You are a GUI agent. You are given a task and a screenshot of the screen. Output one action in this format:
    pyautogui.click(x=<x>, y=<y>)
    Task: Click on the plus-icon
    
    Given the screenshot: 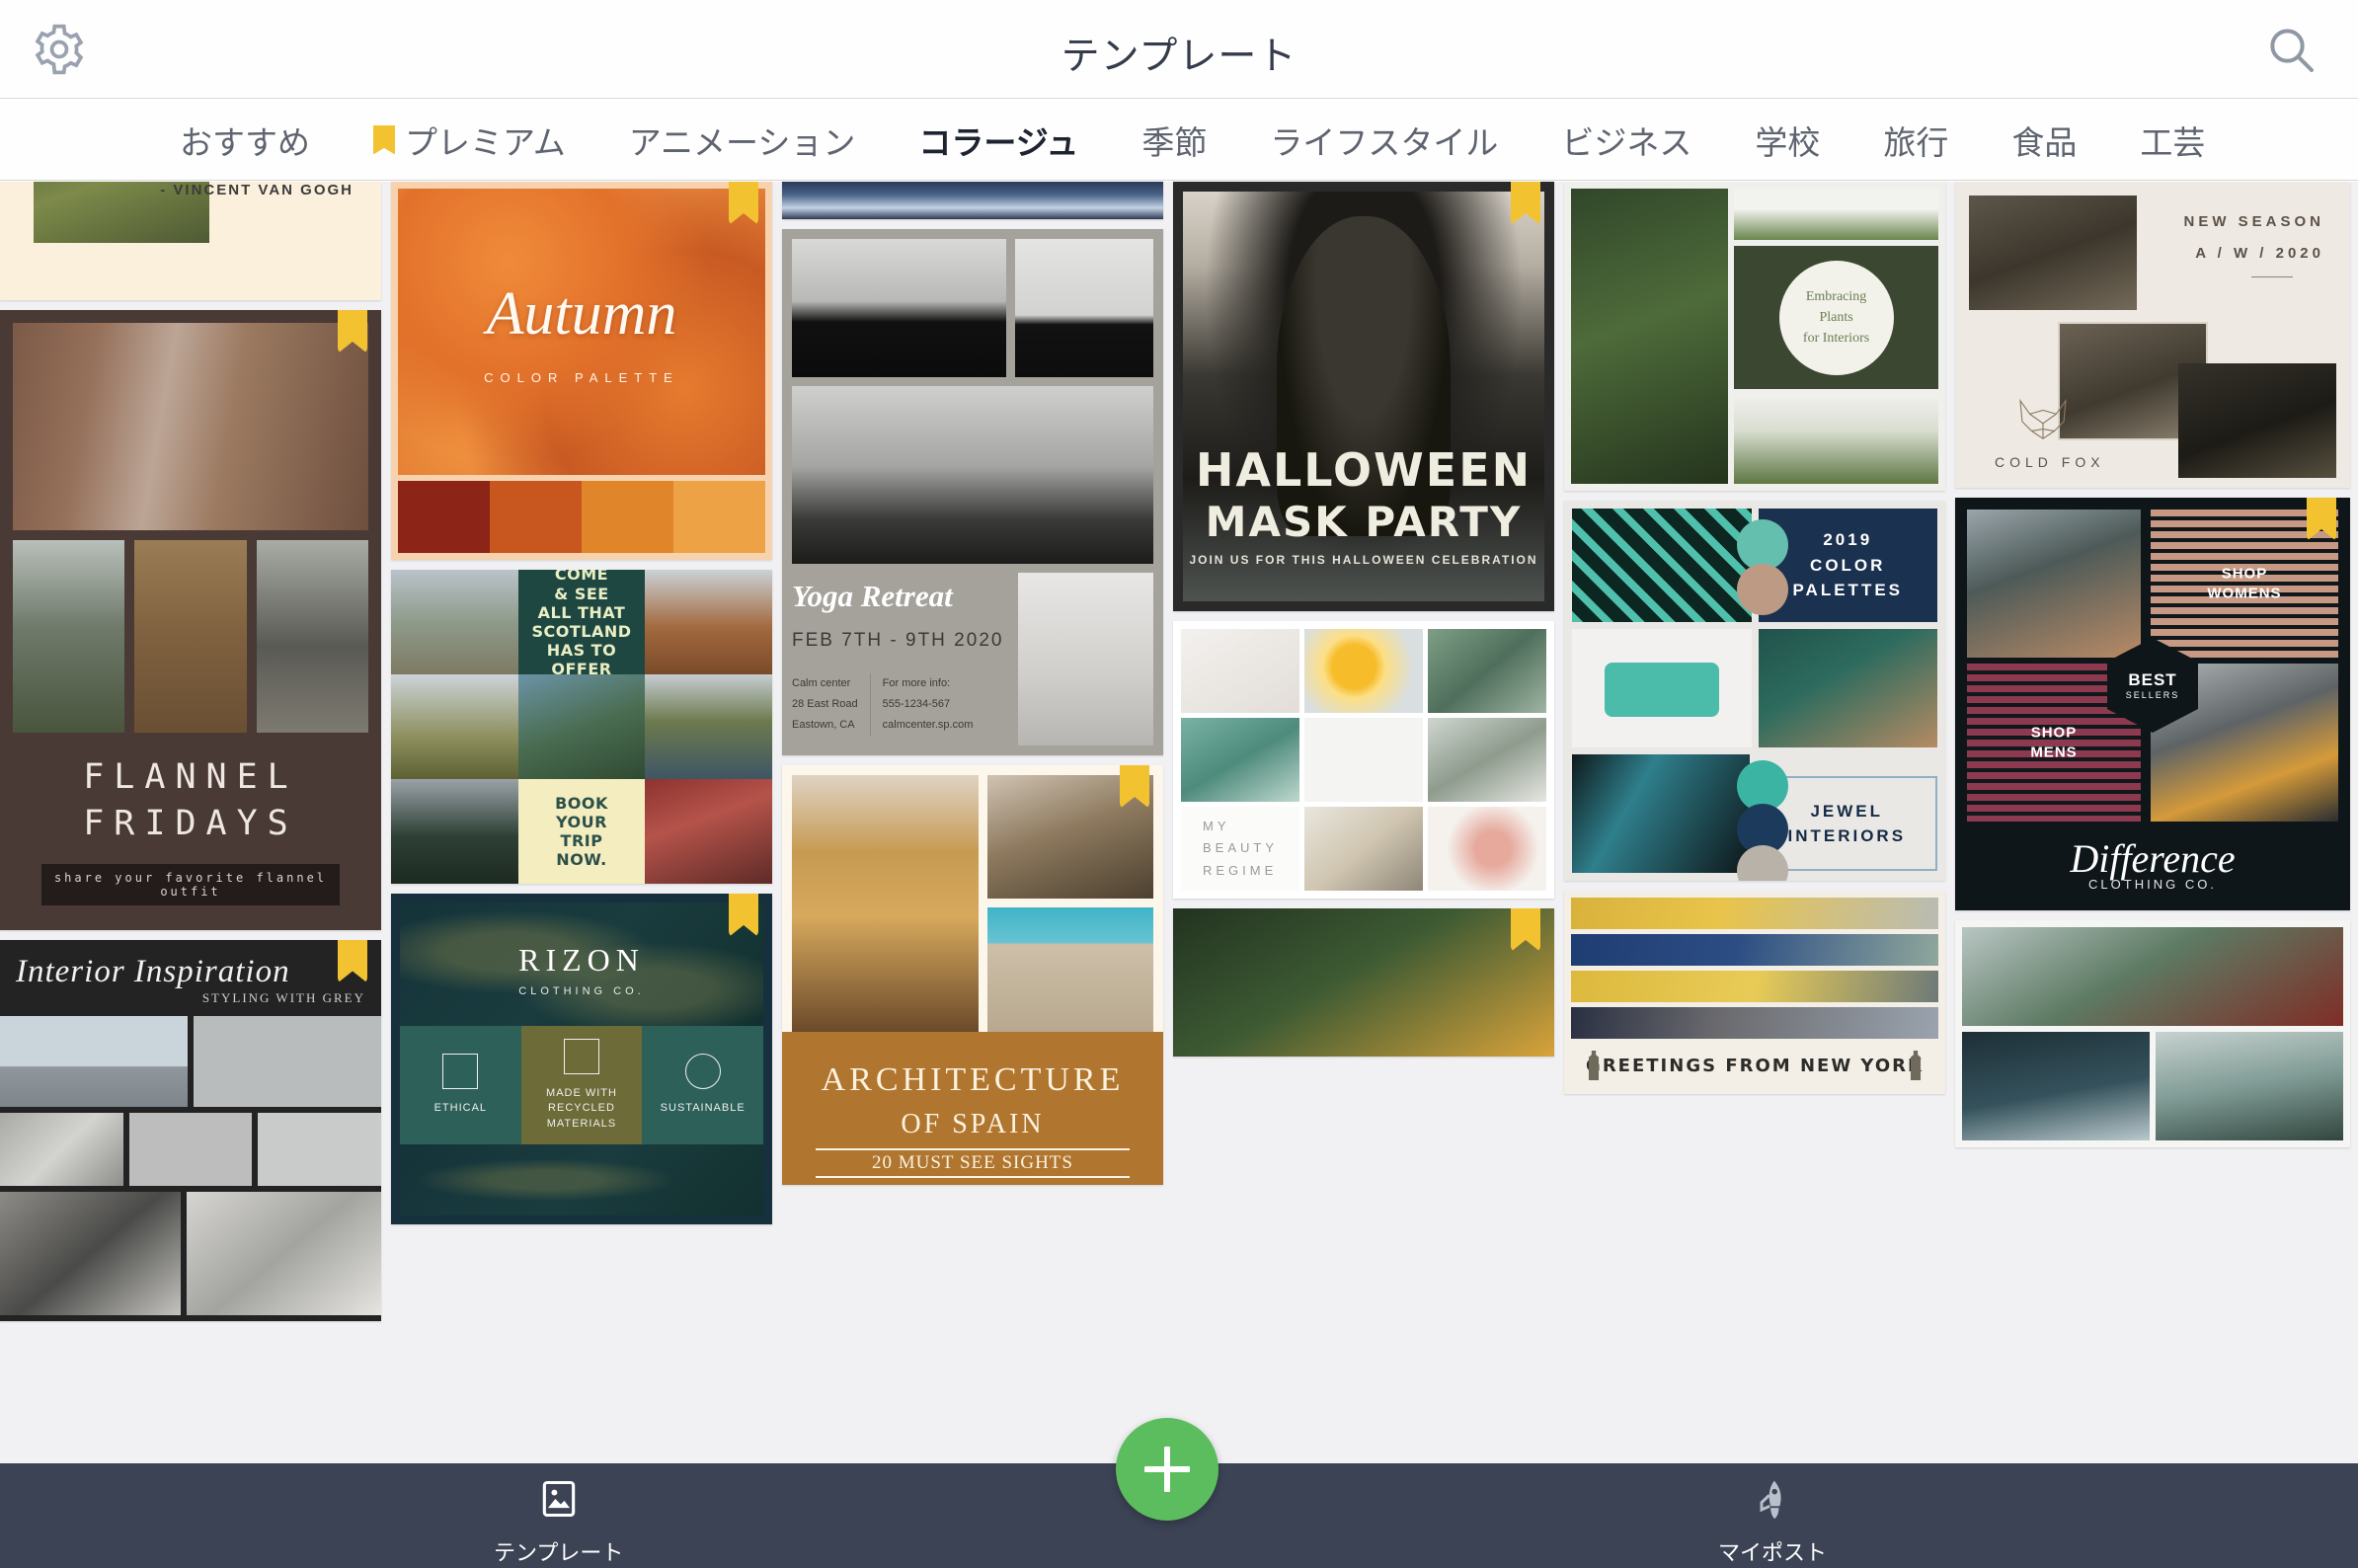 What is the action you would take?
    pyautogui.click(x=1167, y=1469)
    